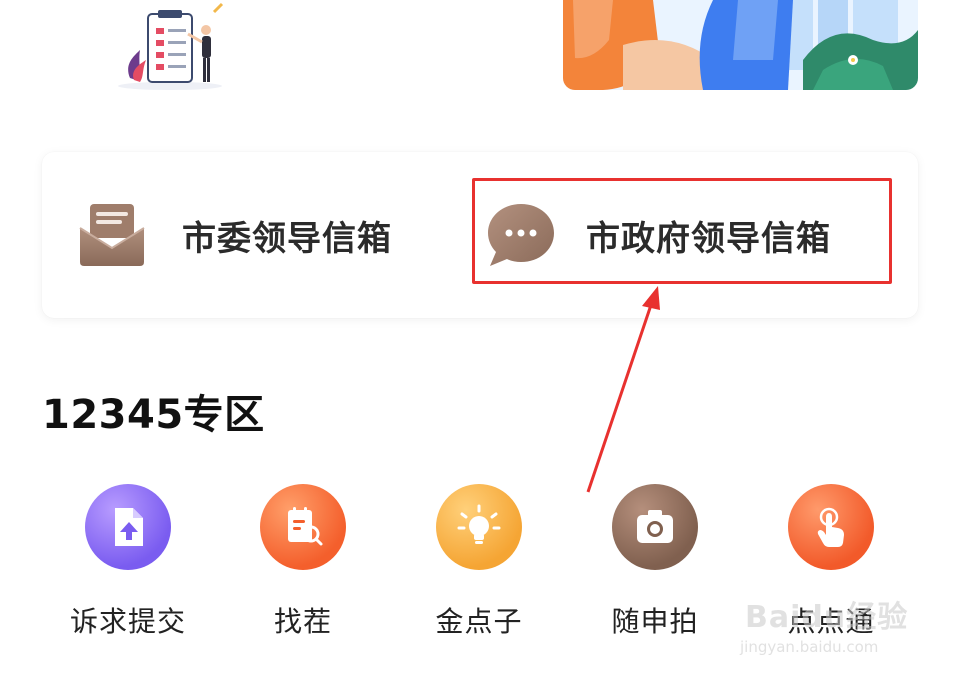 The image size is (960, 680). I want to click on service-item-complaint-submit: 诉求提交, so click(128, 562).